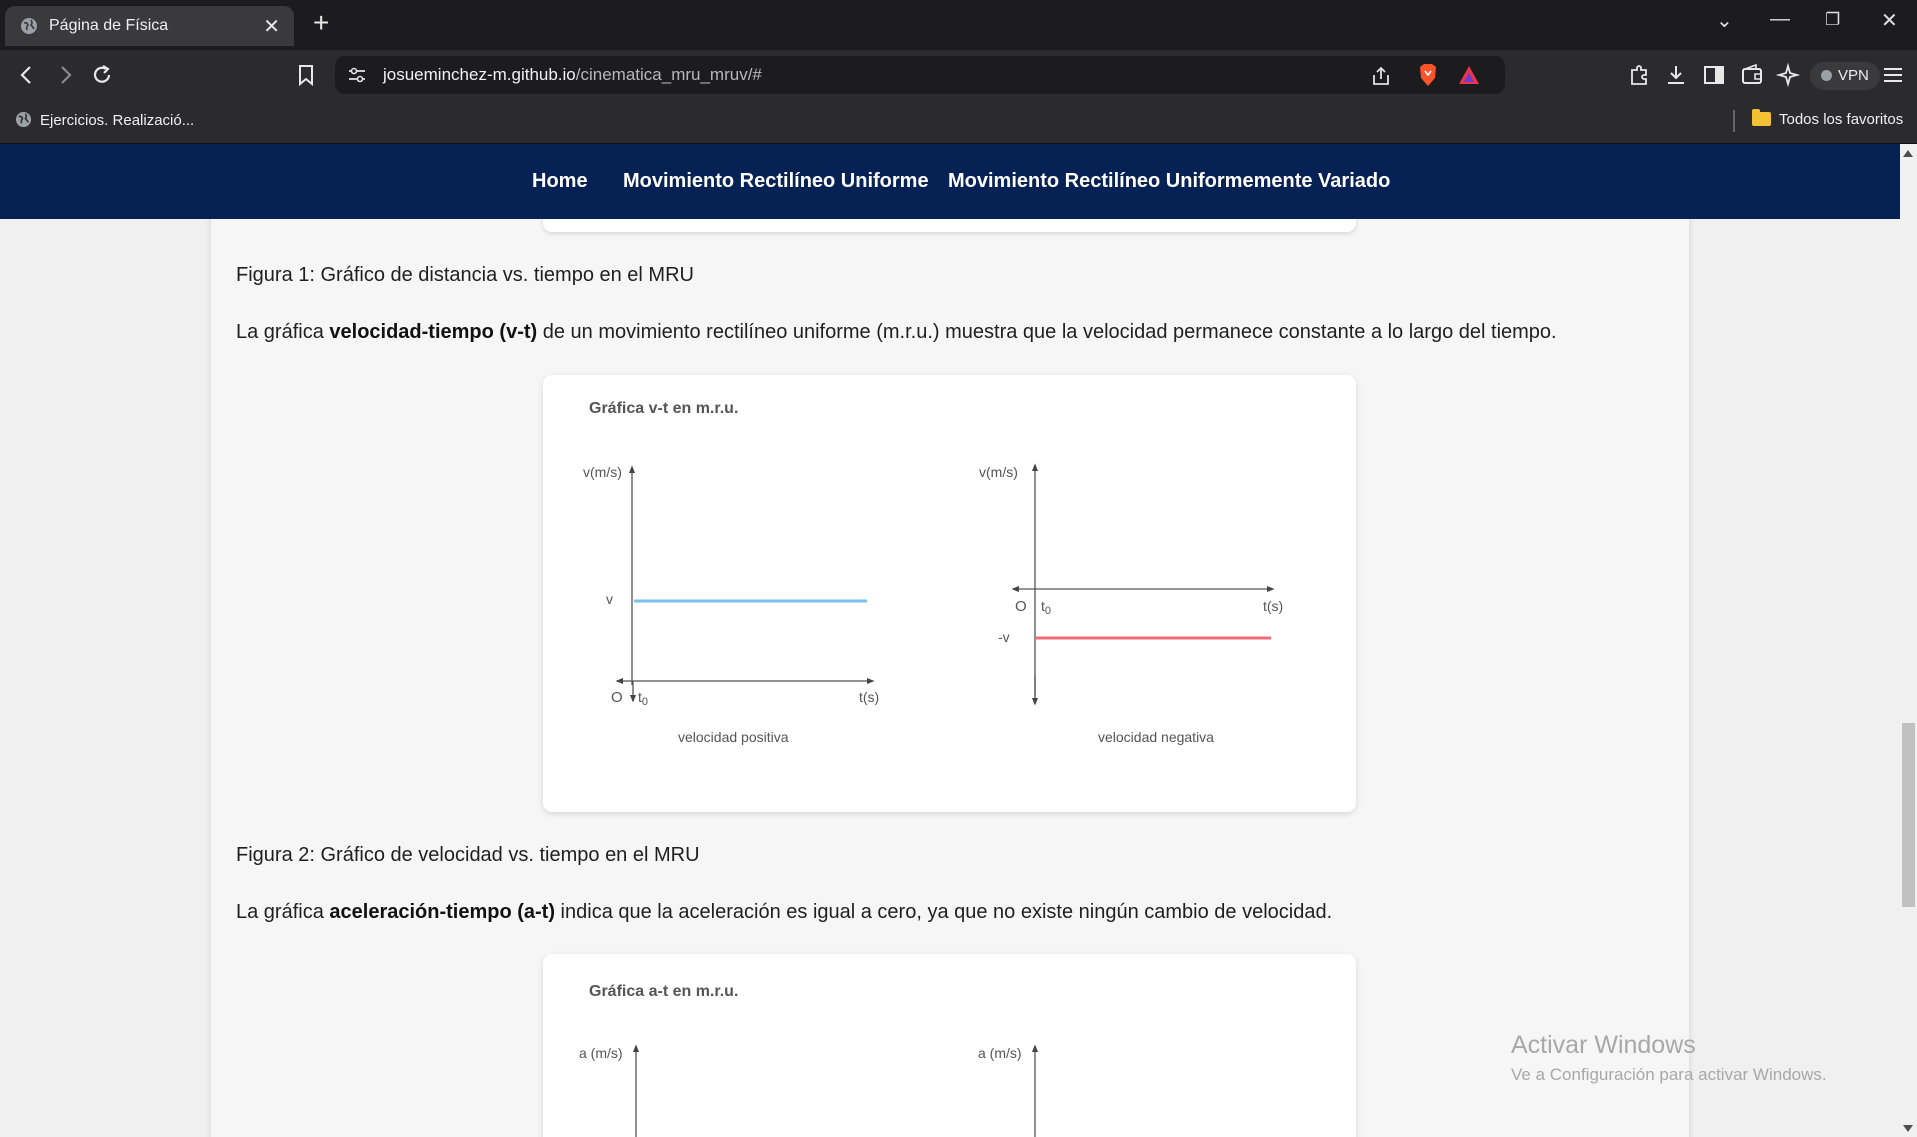 The image size is (1917, 1137). Describe the element at coordinates (102, 75) in the screenshot. I see `reload-icon` at that location.